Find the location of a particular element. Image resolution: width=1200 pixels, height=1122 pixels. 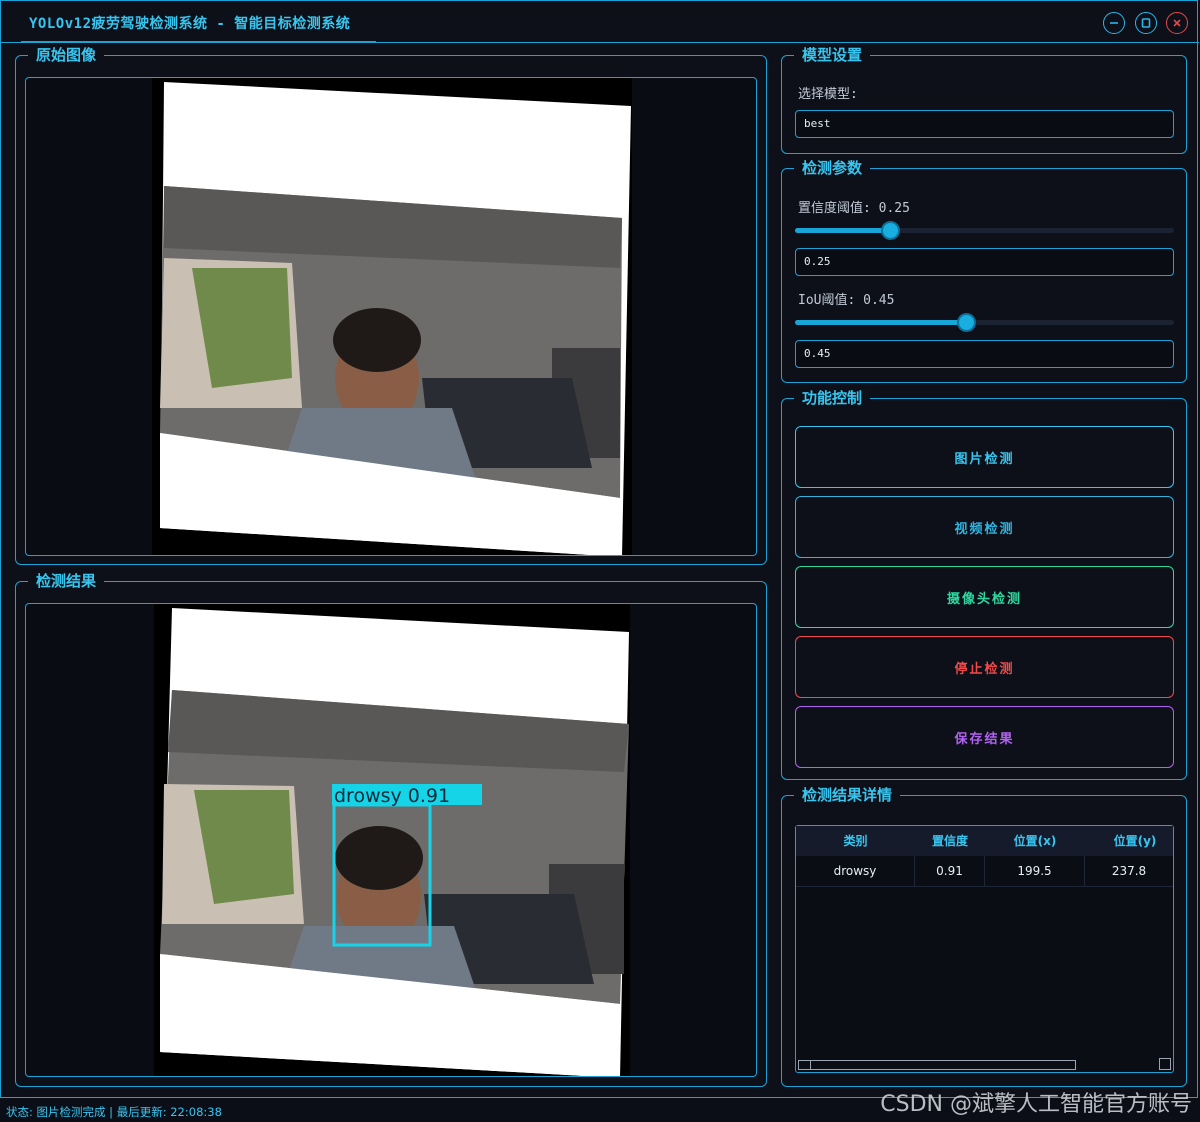

close-icon is located at coordinates (1177, 23).